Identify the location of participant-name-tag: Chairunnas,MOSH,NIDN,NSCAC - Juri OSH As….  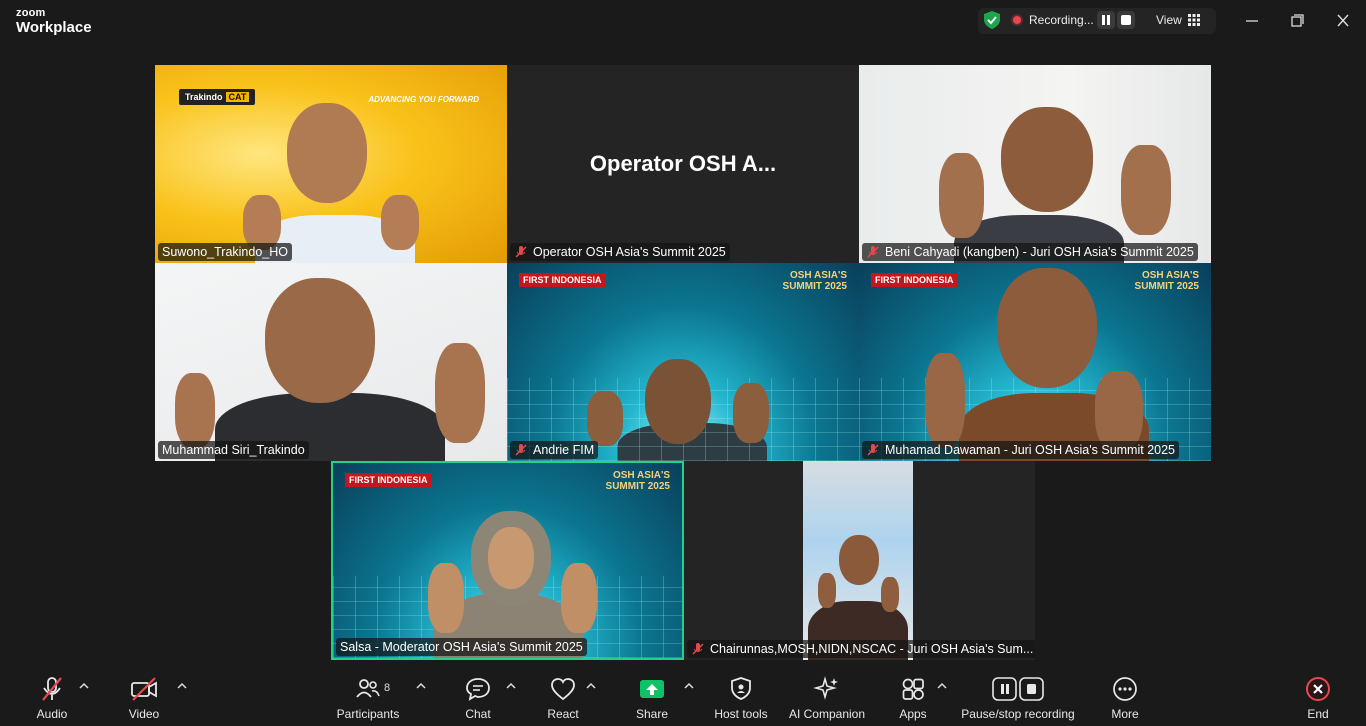
(861, 649).